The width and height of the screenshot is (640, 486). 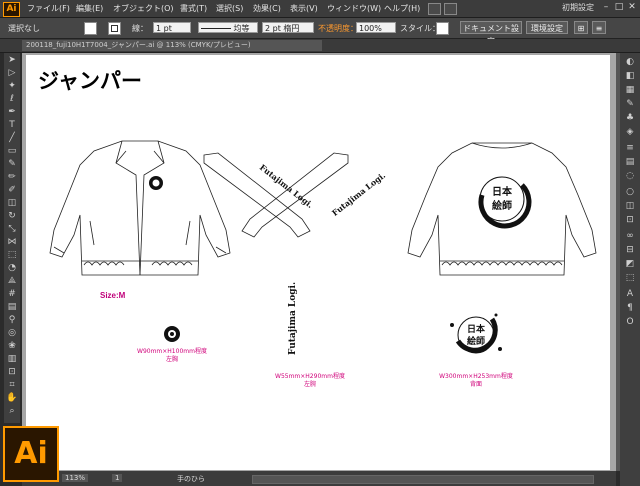 What do you see at coordinates (630, 90) in the screenshot?
I see `swatches-icon: ▦` at bounding box center [630, 90].